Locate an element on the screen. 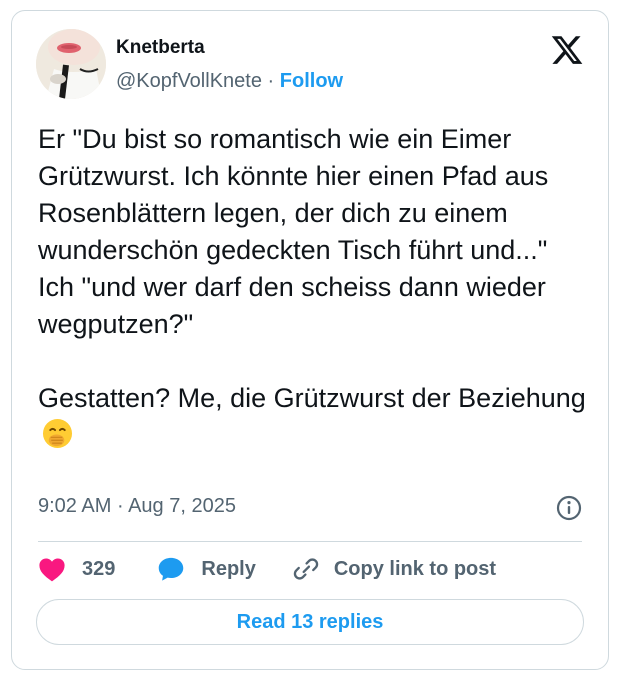 The width and height of the screenshot is (620, 682). read-replies-button: Read 13 replies is located at coordinates (310, 622).